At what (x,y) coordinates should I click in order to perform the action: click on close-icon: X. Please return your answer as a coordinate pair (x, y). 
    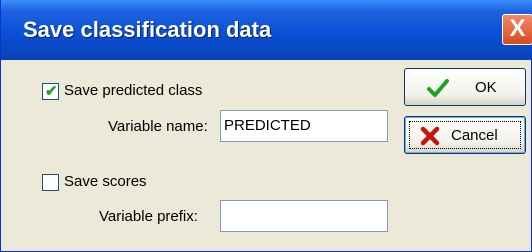
    Looking at the image, I should click on (517, 28).